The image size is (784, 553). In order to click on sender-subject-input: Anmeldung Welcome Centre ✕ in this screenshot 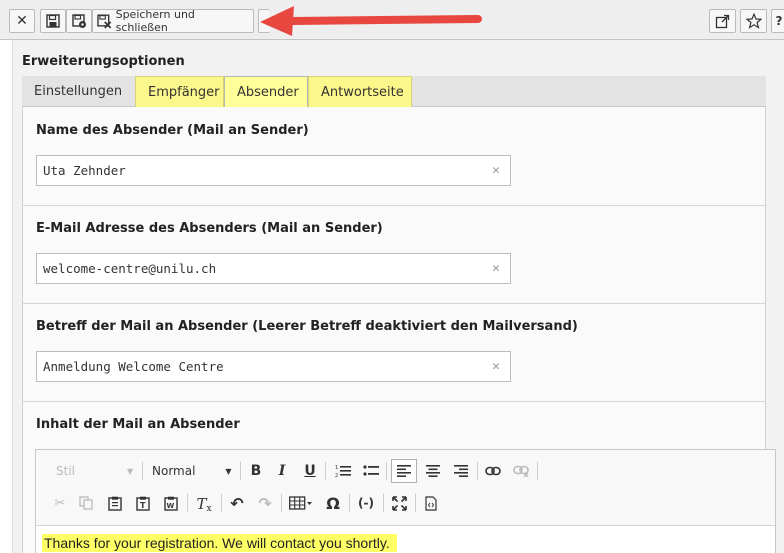, I will do `click(273, 366)`.